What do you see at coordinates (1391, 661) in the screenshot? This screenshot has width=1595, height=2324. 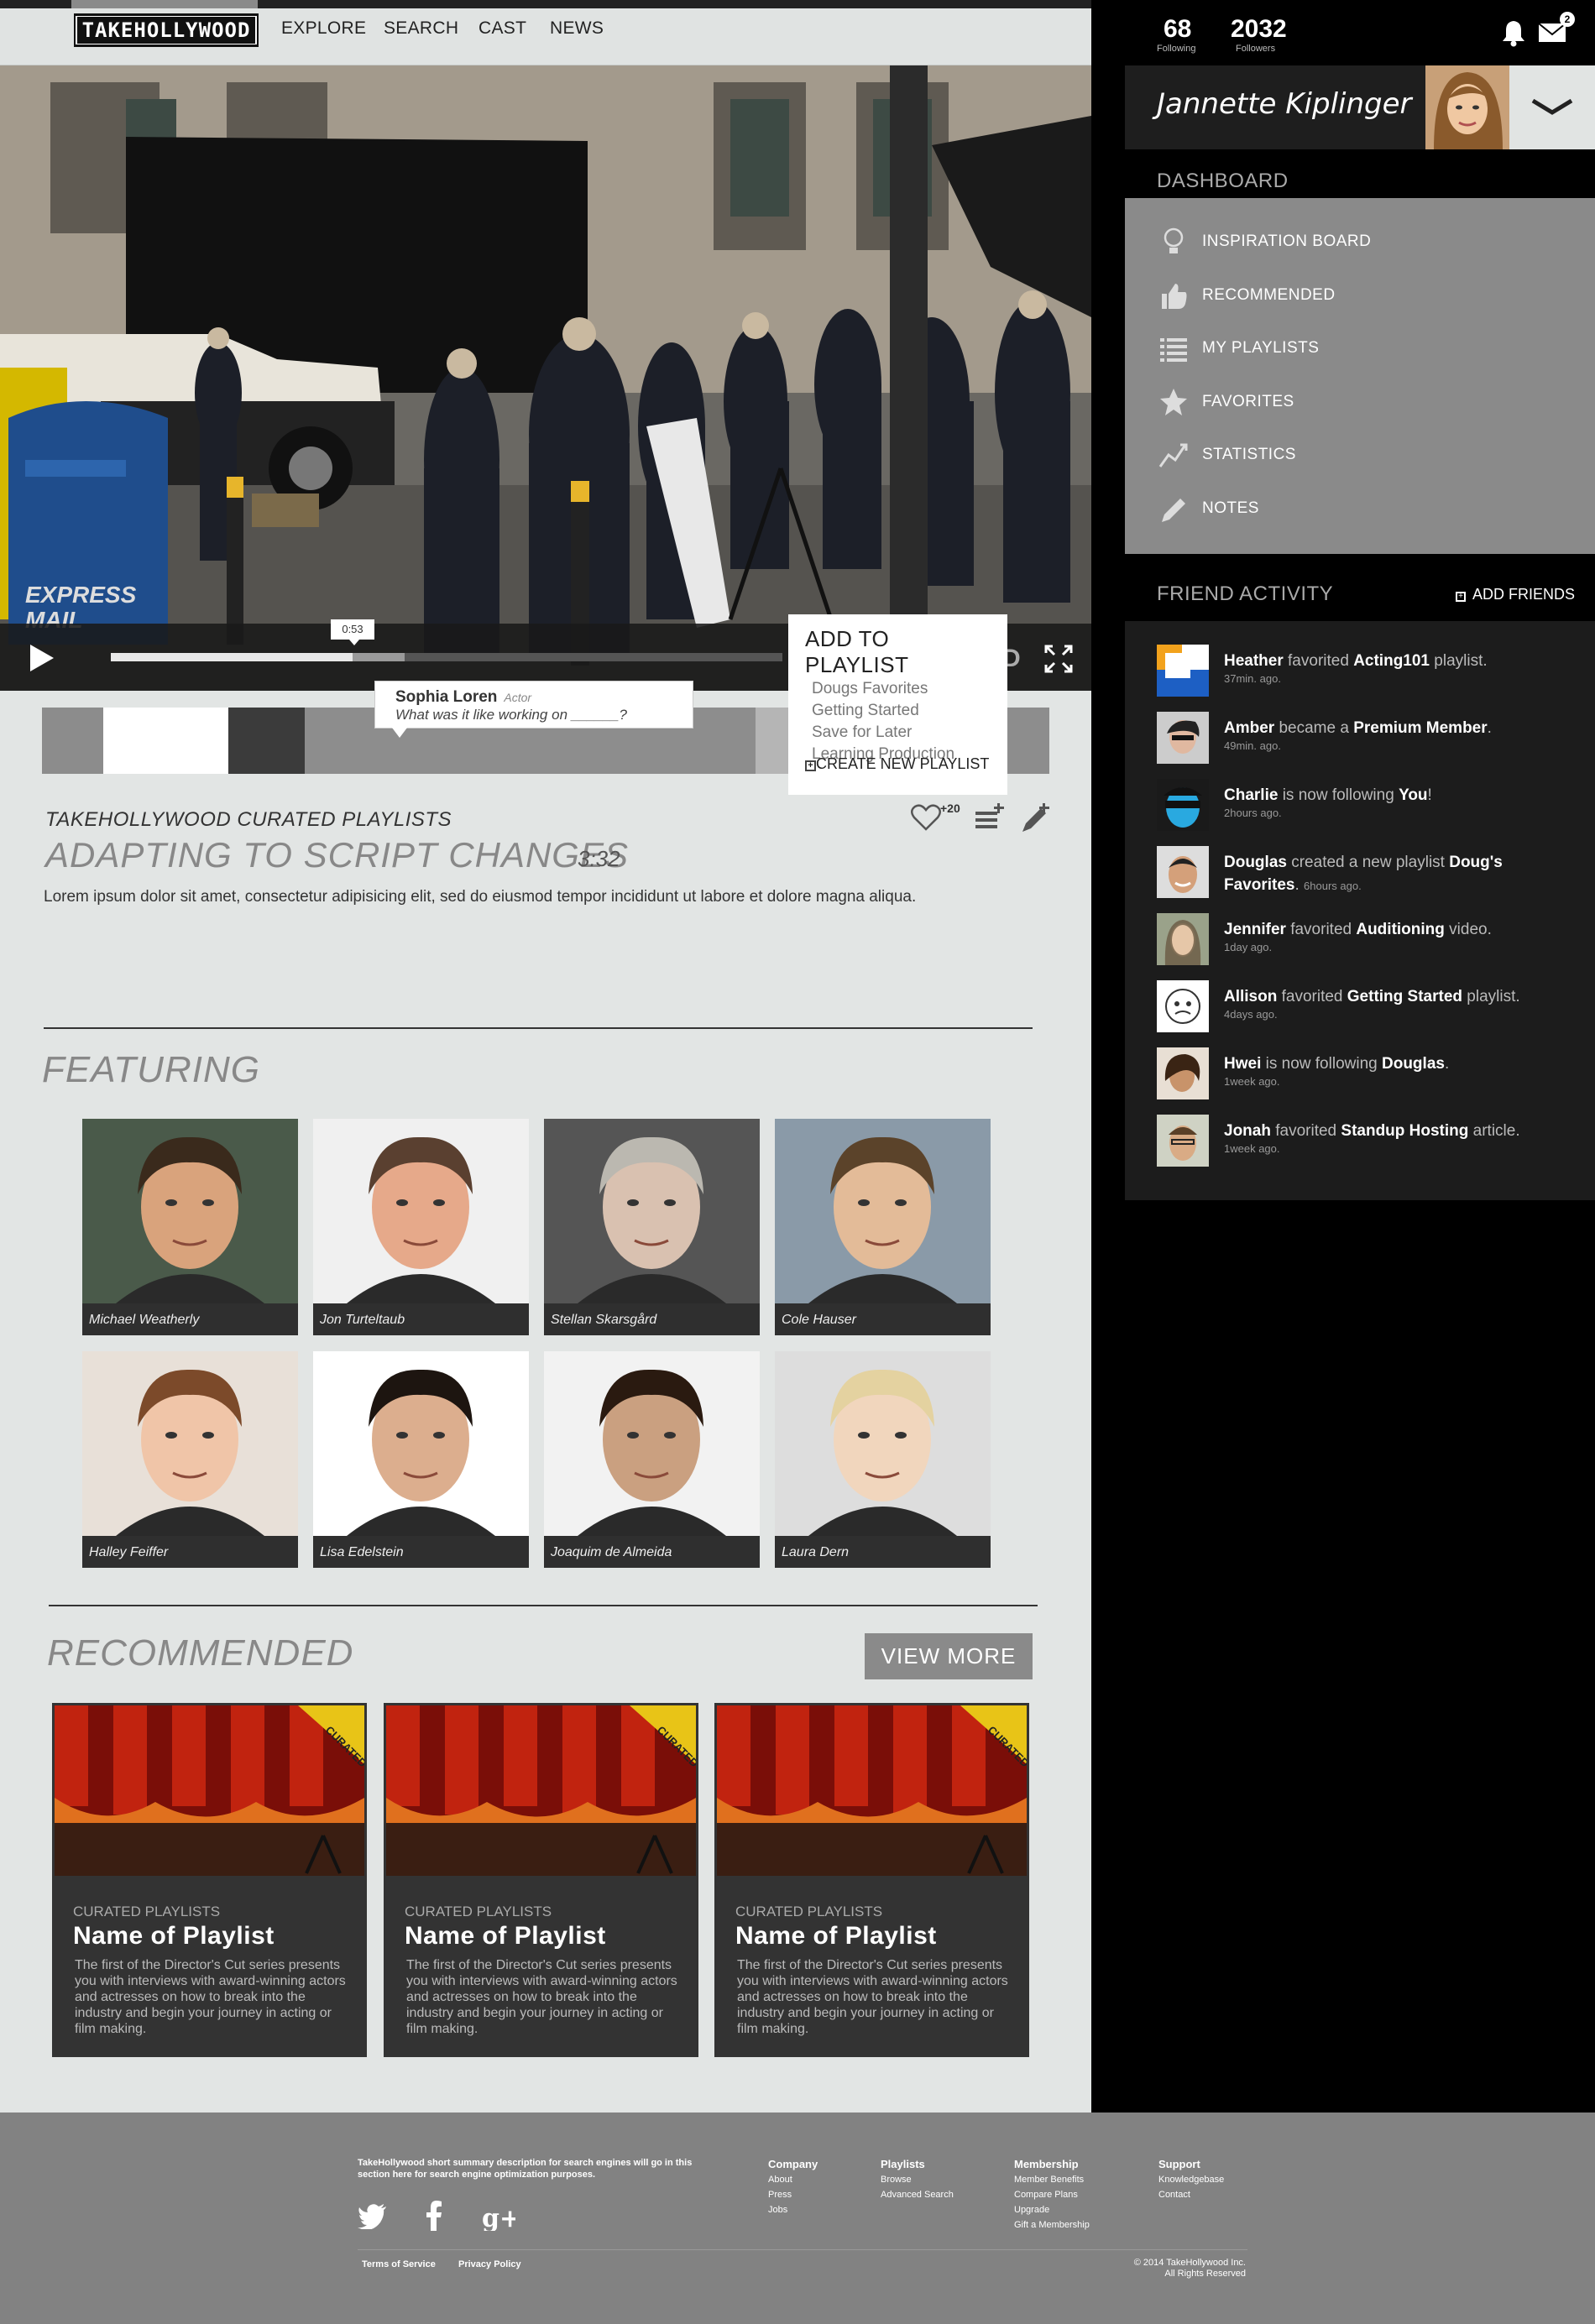 I see `activity-target: Acting101` at bounding box center [1391, 661].